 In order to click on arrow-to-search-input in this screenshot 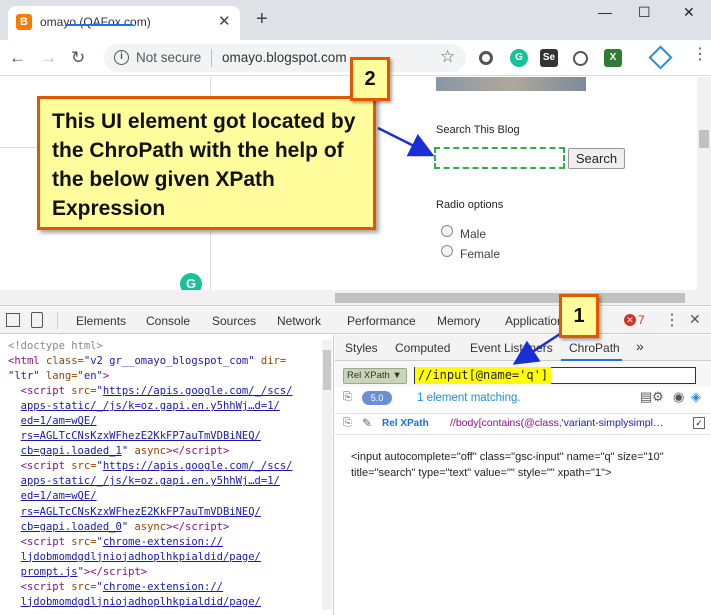, I will do `click(406, 141)`.